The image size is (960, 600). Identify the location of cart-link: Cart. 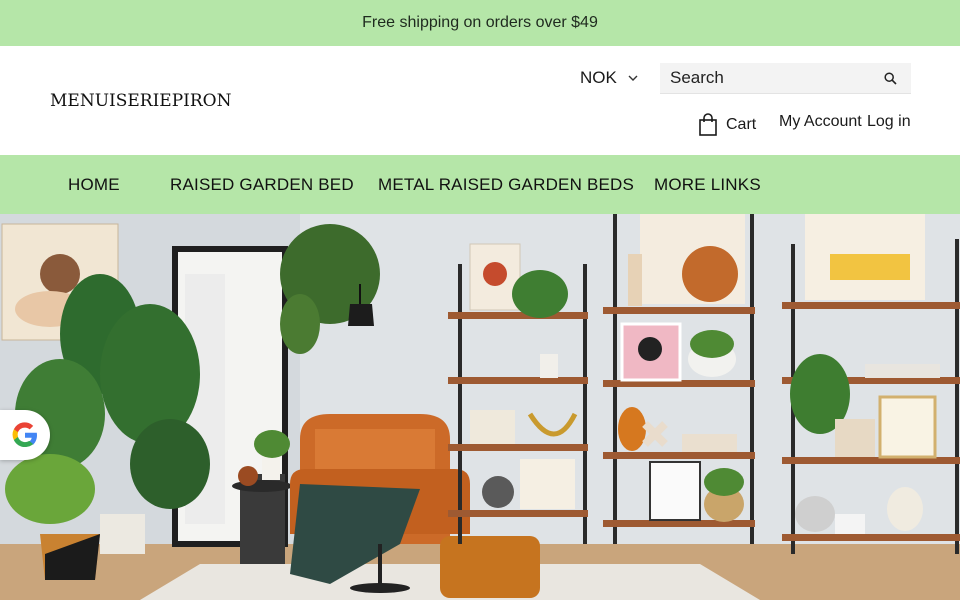
(727, 125).